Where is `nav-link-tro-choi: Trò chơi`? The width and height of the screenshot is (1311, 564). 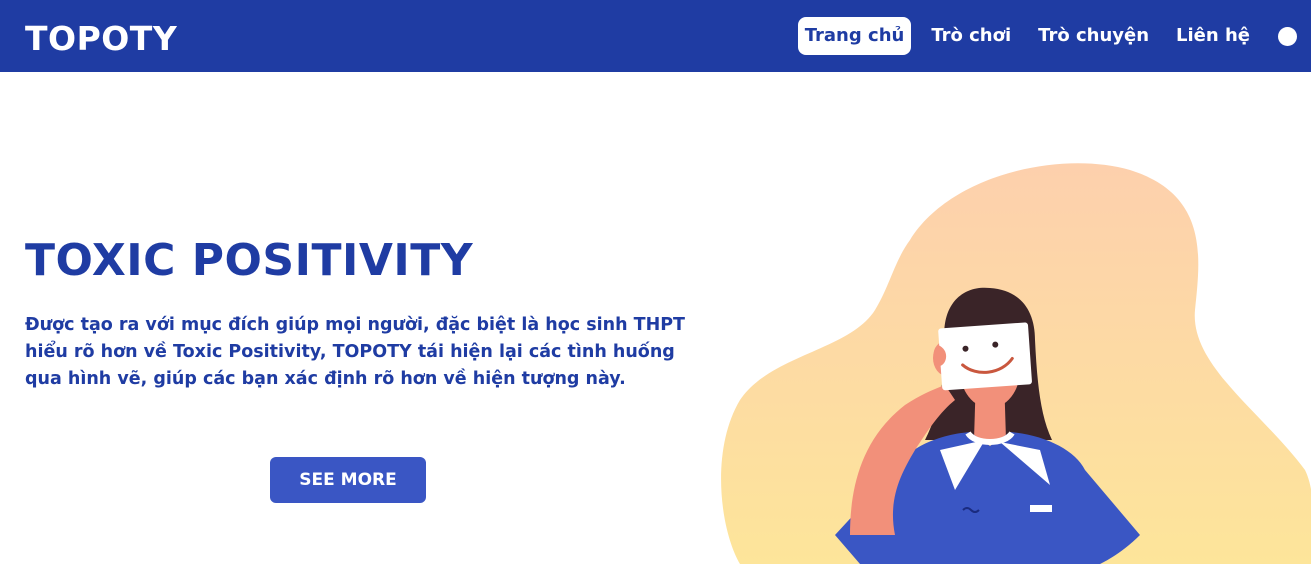 nav-link-tro-choi: Trò chơi is located at coordinates (971, 36).